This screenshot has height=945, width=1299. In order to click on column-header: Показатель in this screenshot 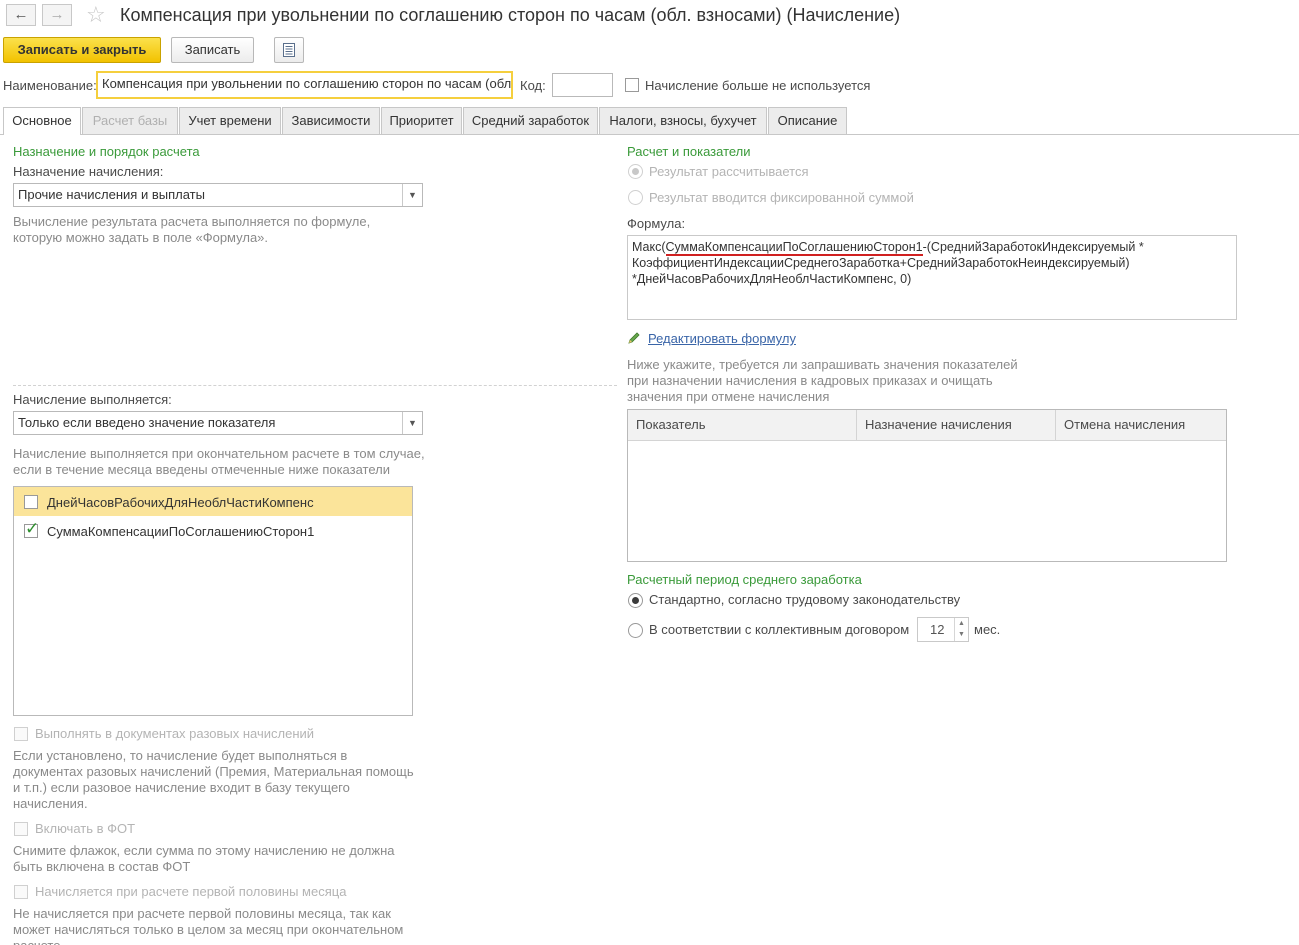, I will do `click(742, 425)`.